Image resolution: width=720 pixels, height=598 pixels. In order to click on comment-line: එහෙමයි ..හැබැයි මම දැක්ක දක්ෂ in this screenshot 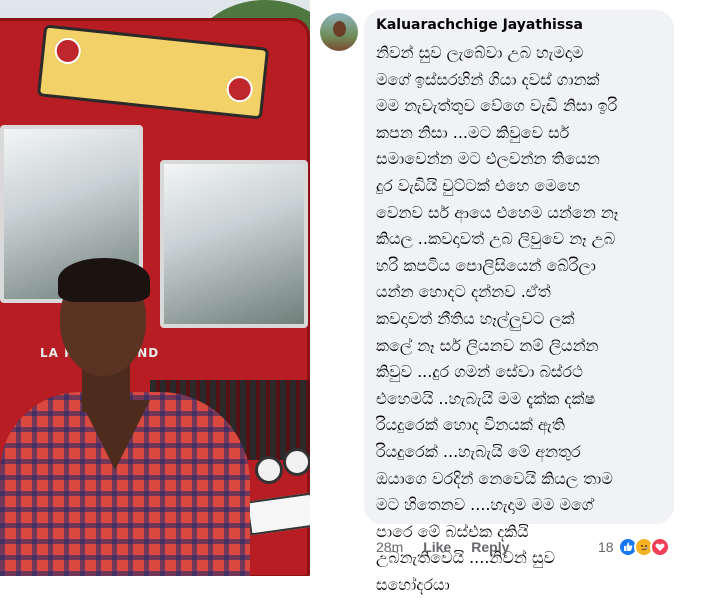, I will do `click(486, 398)`.